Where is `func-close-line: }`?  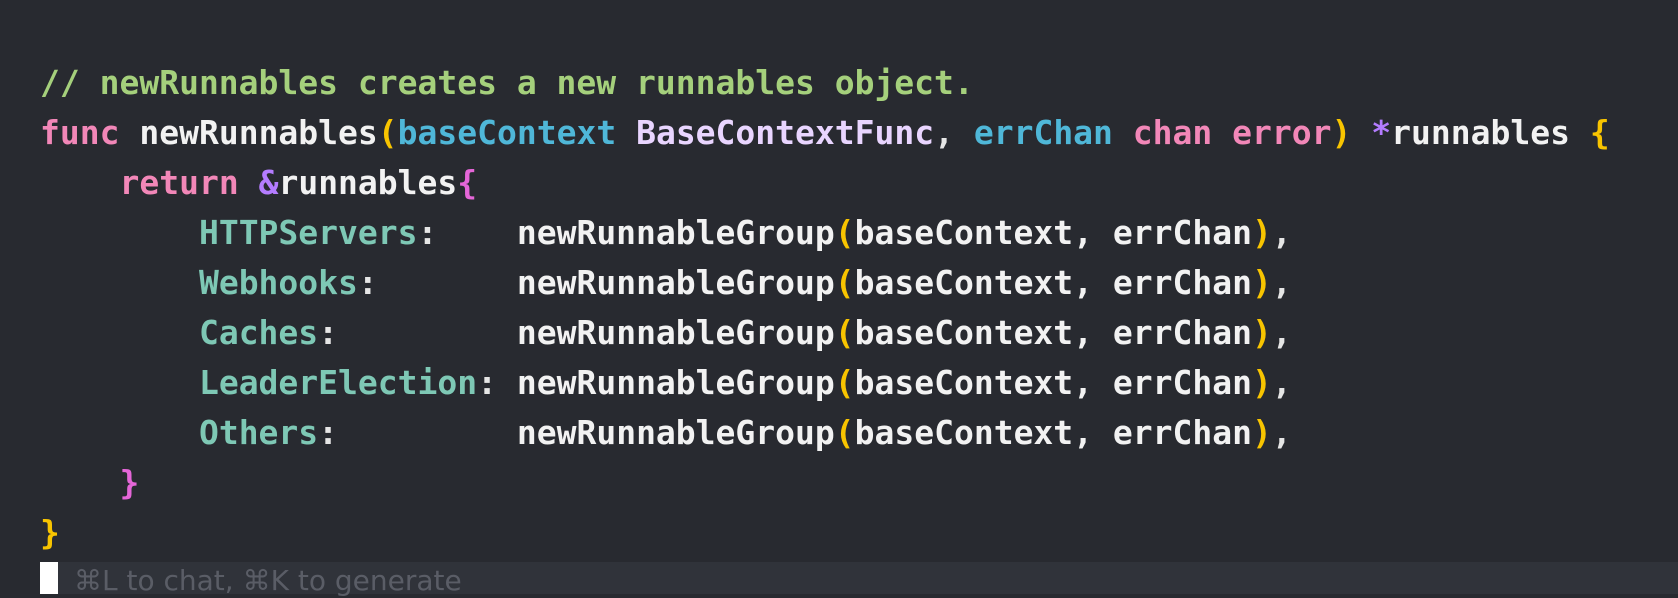 func-close-line: } is located at coordinates (50, 533).